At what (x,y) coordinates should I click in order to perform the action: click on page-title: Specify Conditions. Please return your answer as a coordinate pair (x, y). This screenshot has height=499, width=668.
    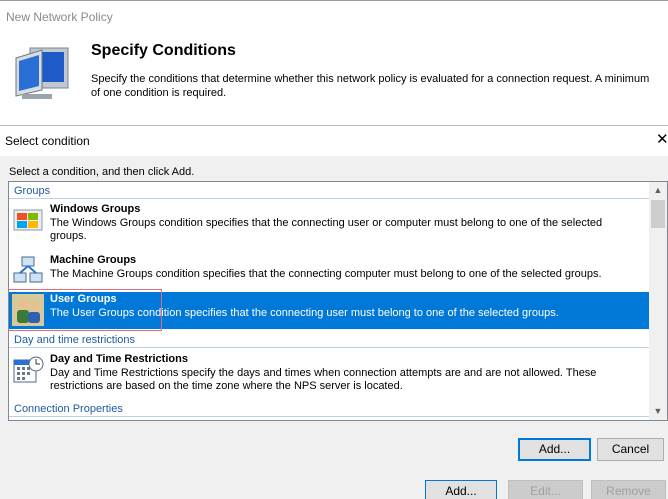
    Looking at the image, I should click on (163, 50).